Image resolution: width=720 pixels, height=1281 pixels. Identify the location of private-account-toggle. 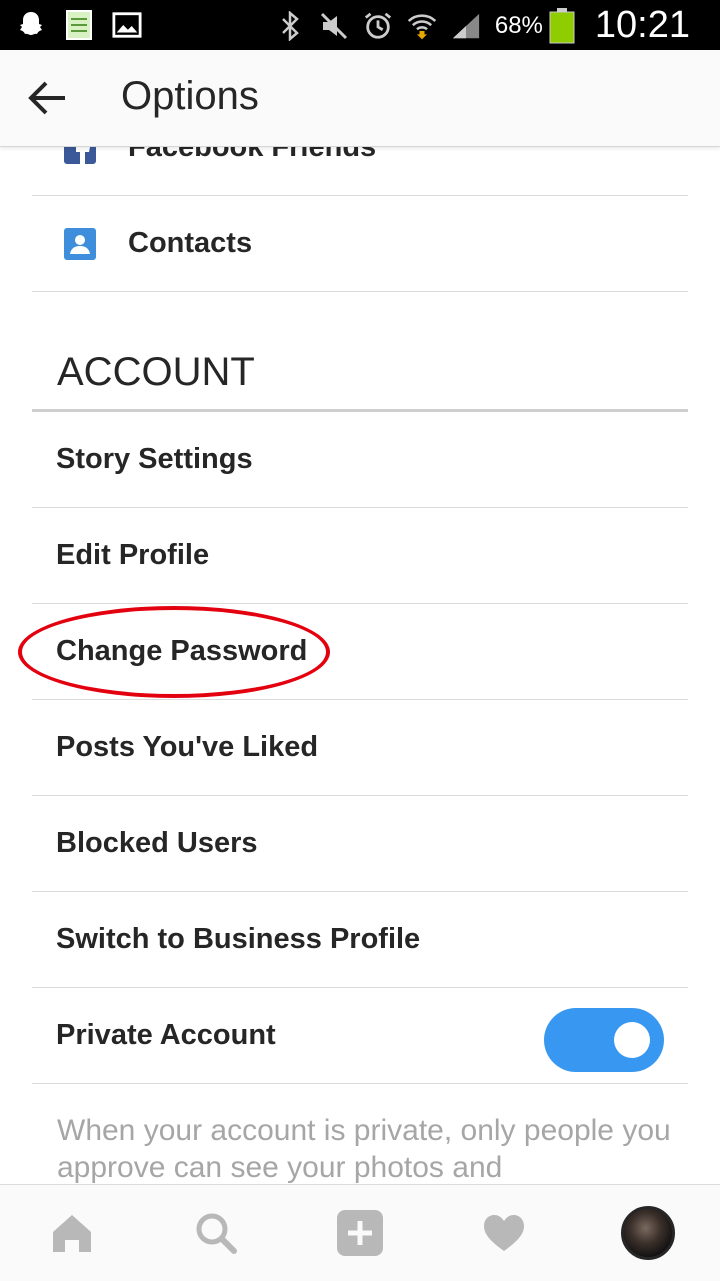
(604, 1040).